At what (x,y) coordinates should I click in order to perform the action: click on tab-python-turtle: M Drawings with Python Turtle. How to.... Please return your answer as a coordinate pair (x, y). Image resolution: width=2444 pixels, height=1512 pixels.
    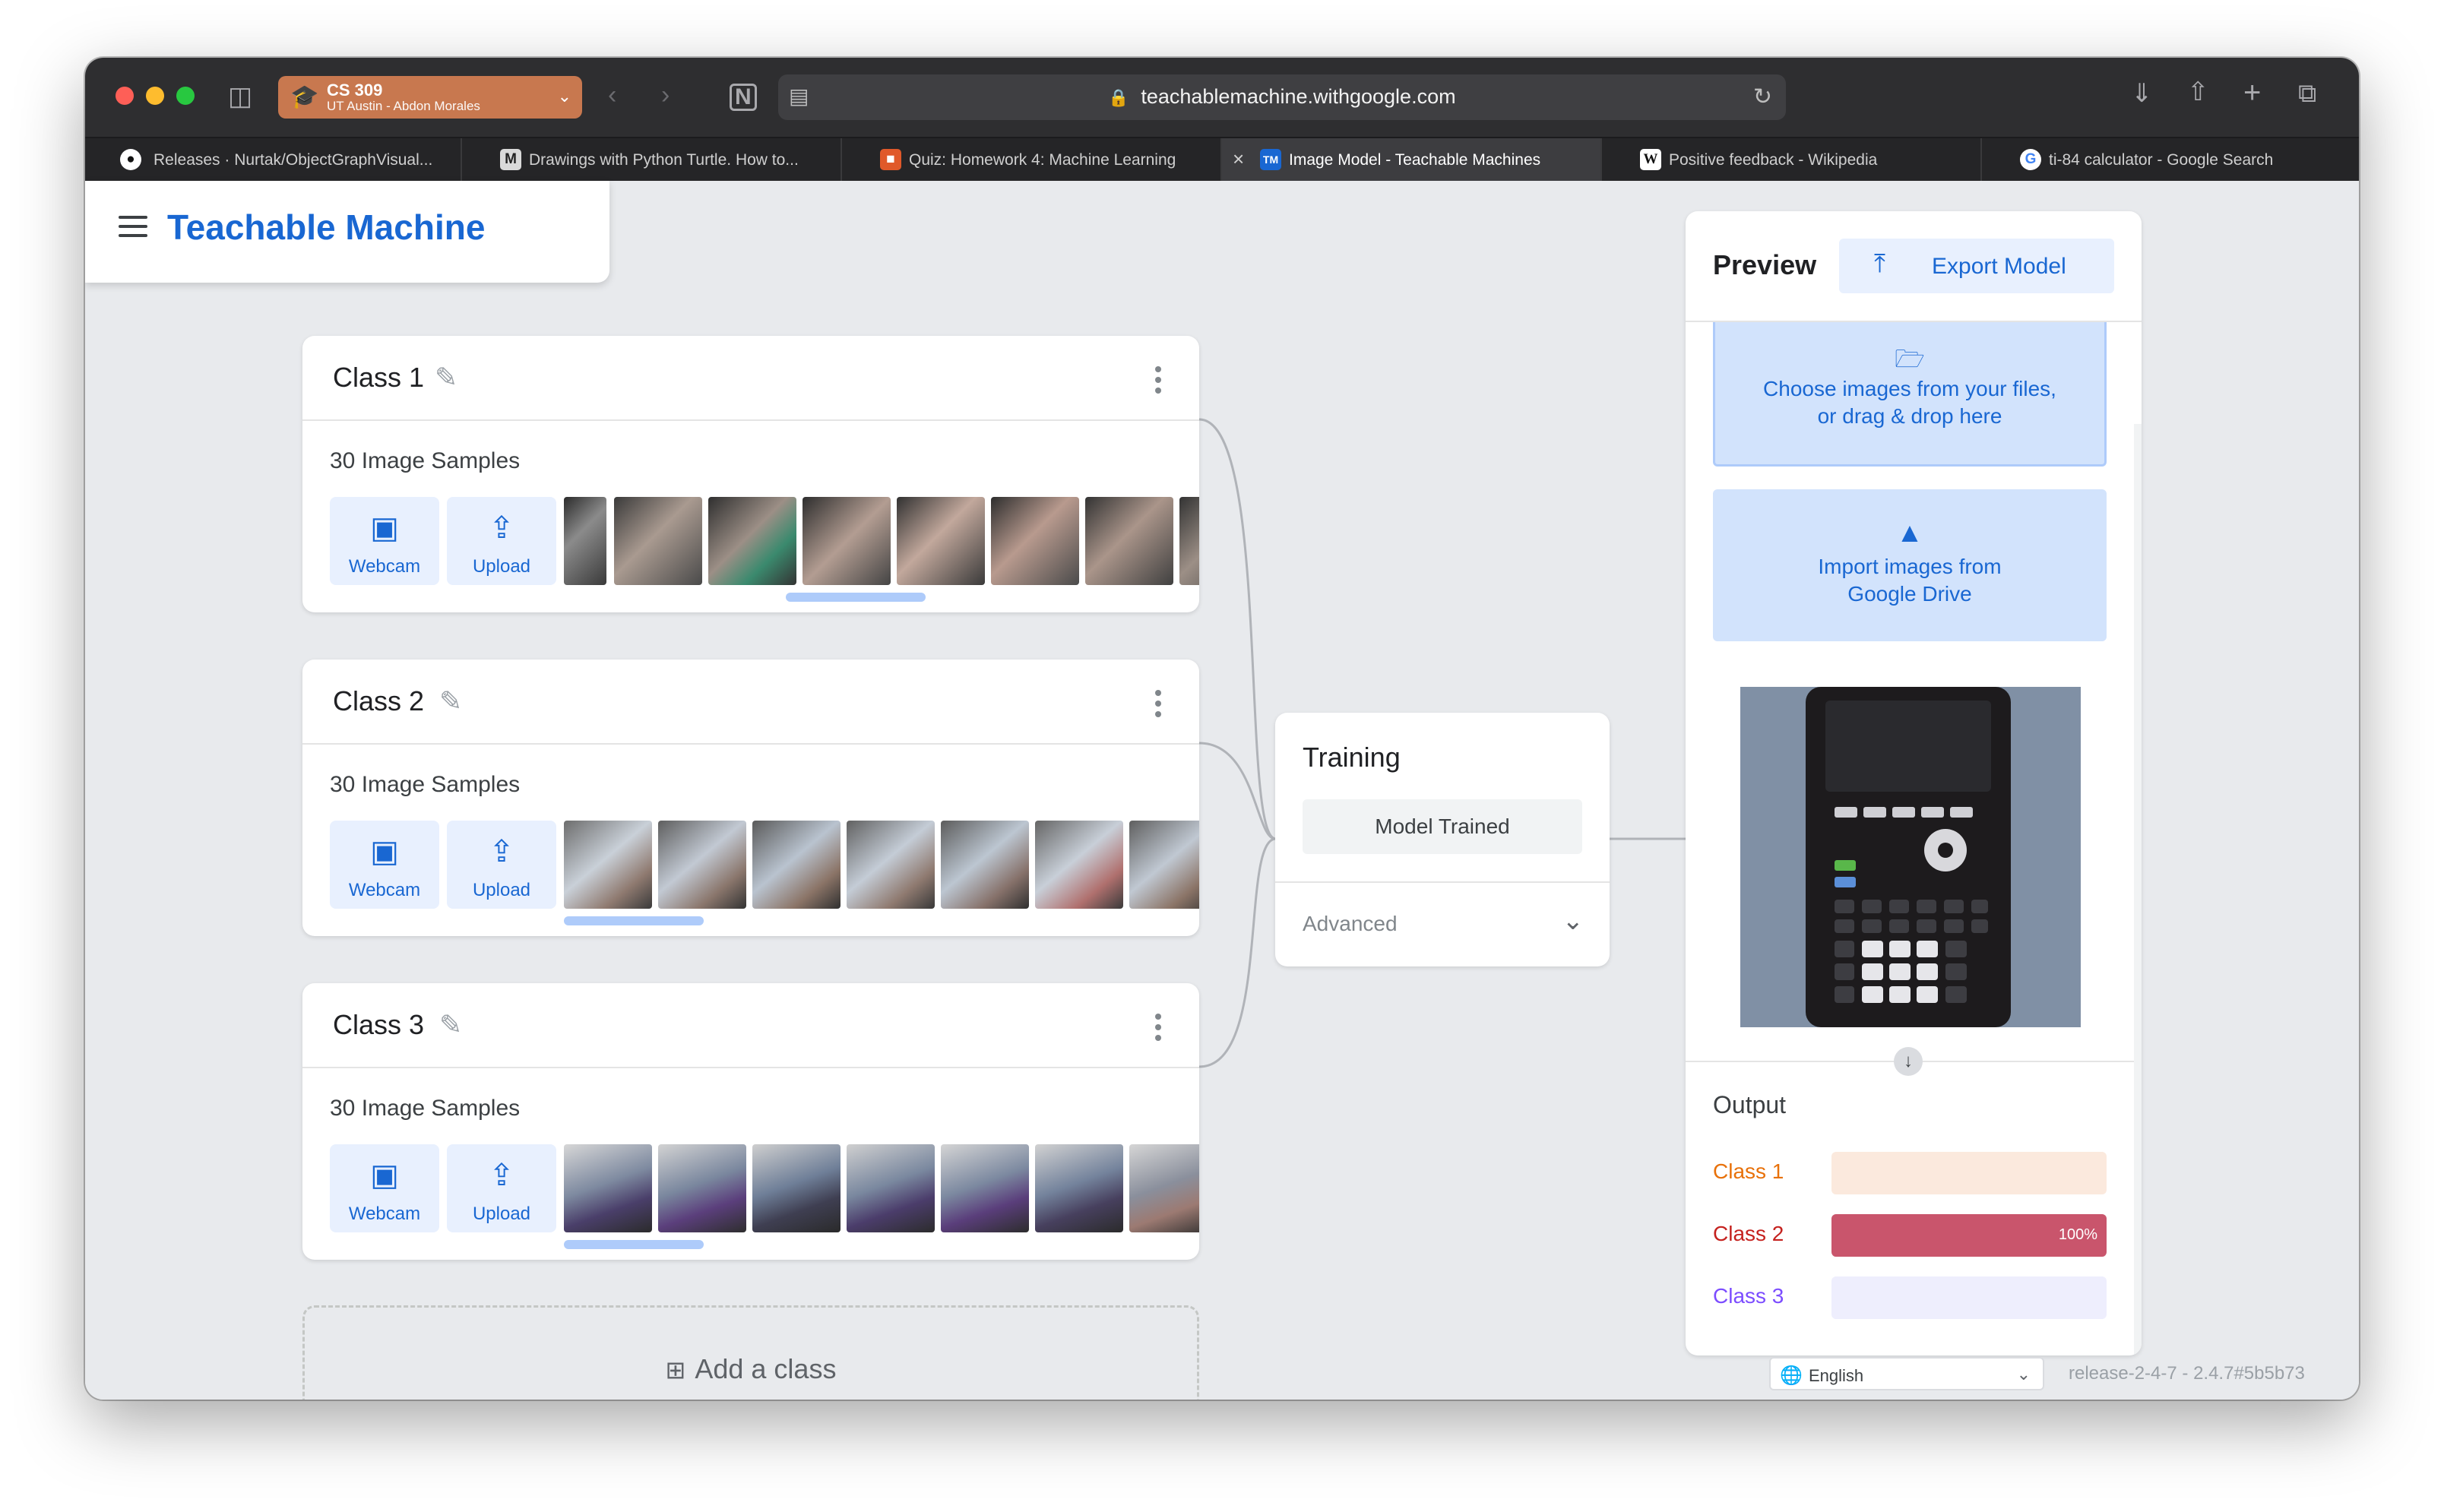
    Looking at the image, I should click on (652, 160).